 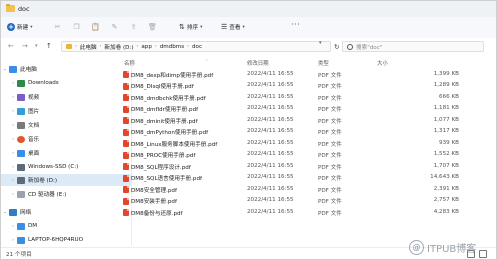 I want to click on sidebar-item-pictures: › 图片, so click(x=70, y=111).